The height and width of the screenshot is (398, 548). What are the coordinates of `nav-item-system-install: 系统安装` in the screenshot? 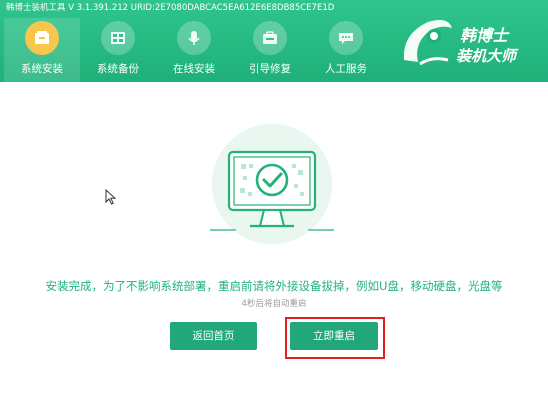 It's located at (42, 50).